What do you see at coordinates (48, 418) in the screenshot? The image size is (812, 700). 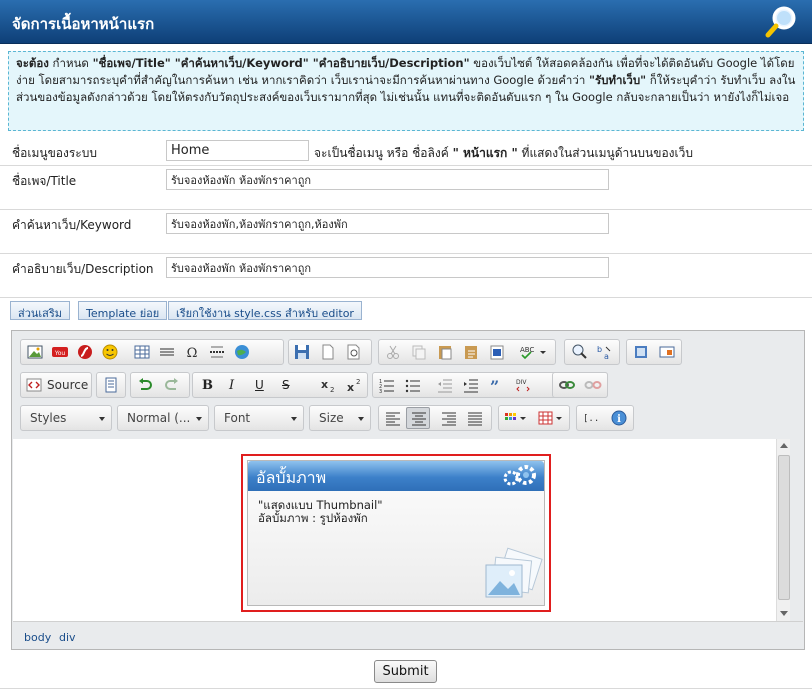 I see `styles-combo-label: Styles` at bounding box center [48, 418].